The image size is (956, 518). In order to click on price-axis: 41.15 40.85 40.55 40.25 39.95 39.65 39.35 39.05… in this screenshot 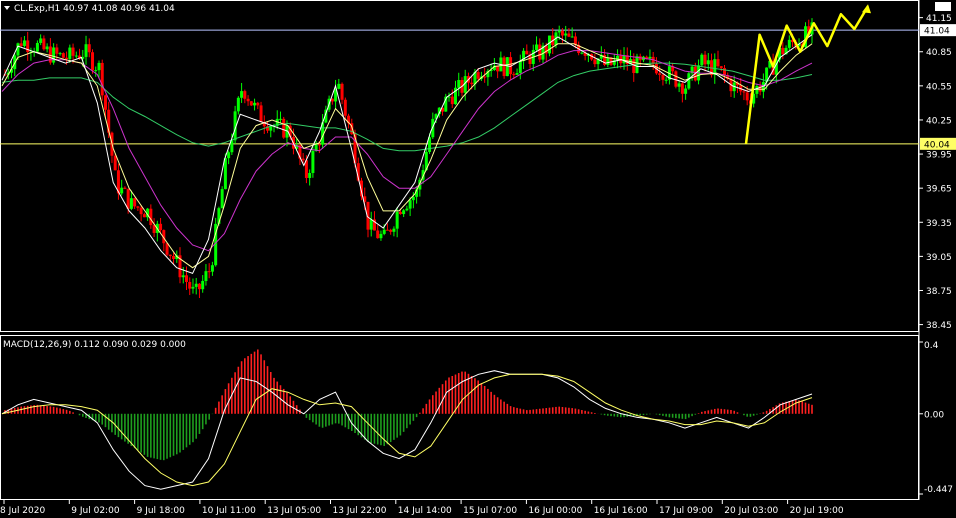, I will do `click(935, 172)`.